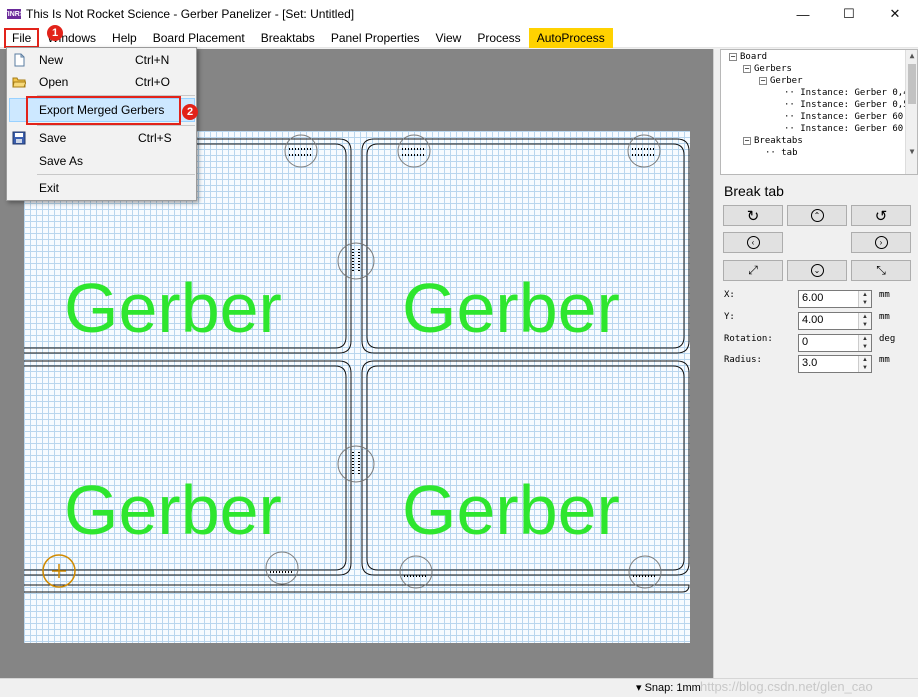 The image size is (918, 697). Describe the element at coordinates (864, 364) in the screenshot. I see `radius-spinner-icon: ▲ ▼` at that location.